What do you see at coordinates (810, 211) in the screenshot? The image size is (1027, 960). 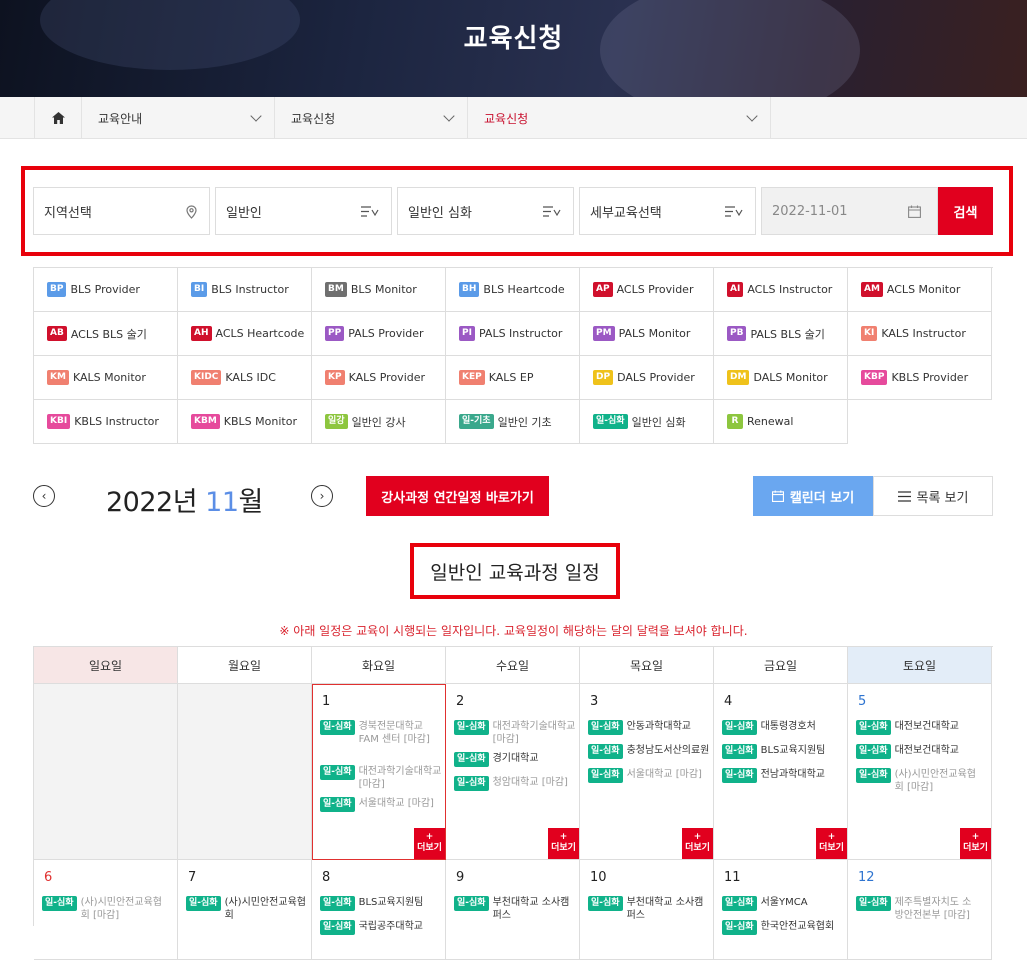 I see `date-value: 2022-11-01` at bounding box center [810, 211].